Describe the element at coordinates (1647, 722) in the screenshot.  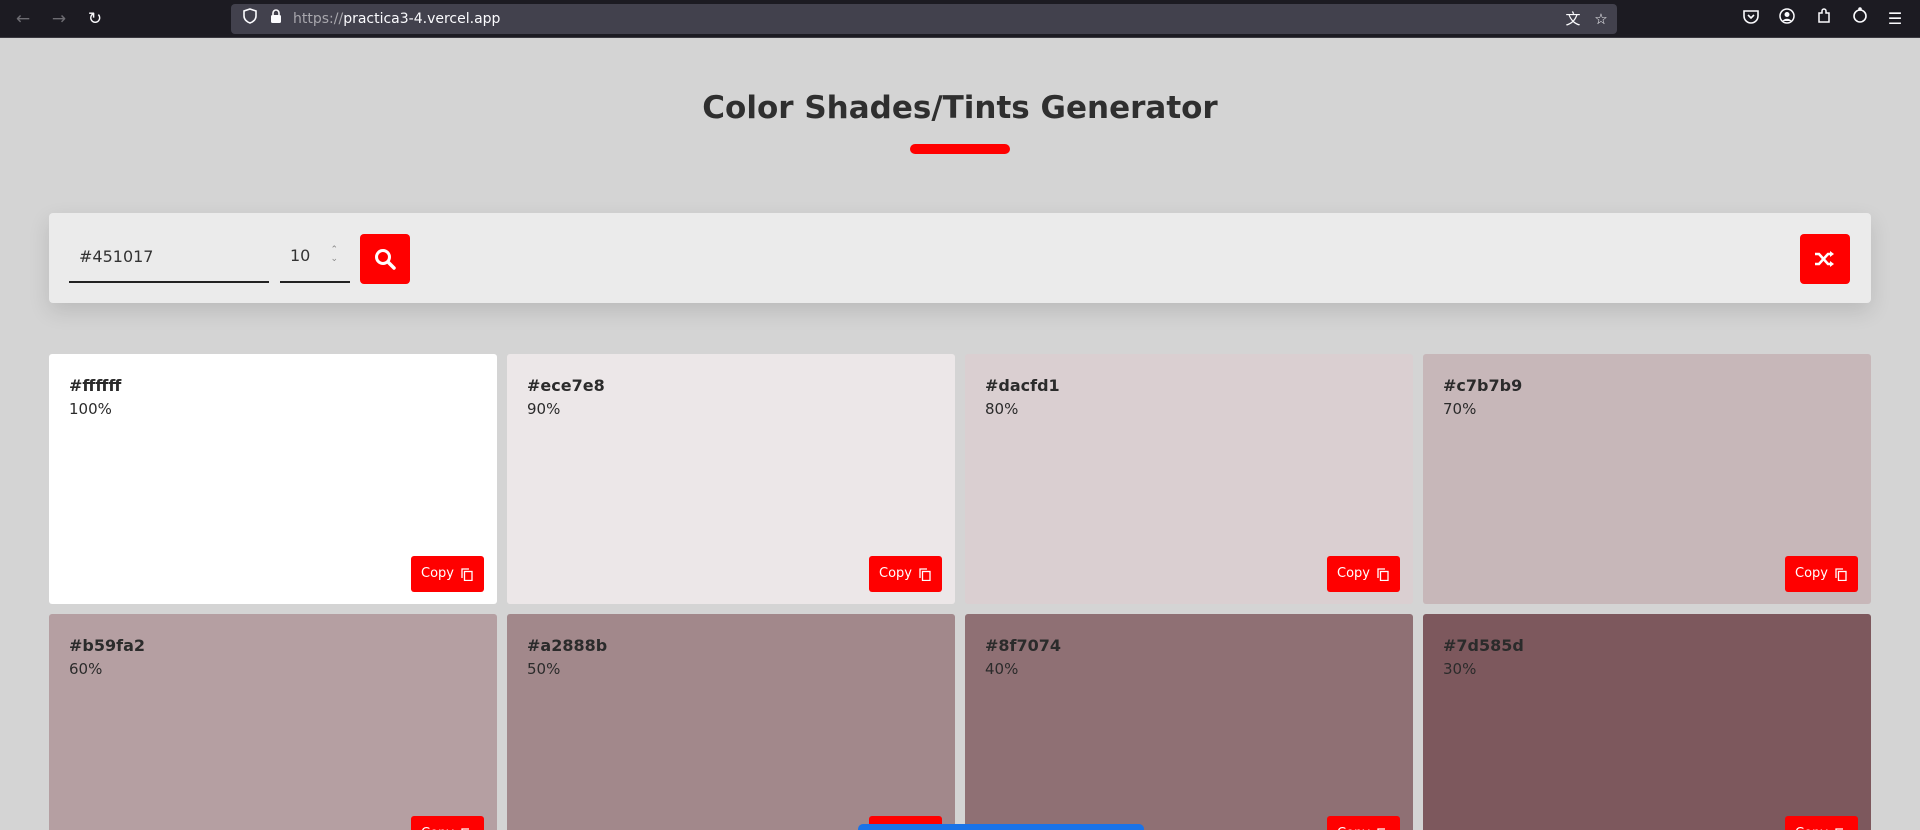
I see `color-card: #7d585d 30% Copy` at that location.